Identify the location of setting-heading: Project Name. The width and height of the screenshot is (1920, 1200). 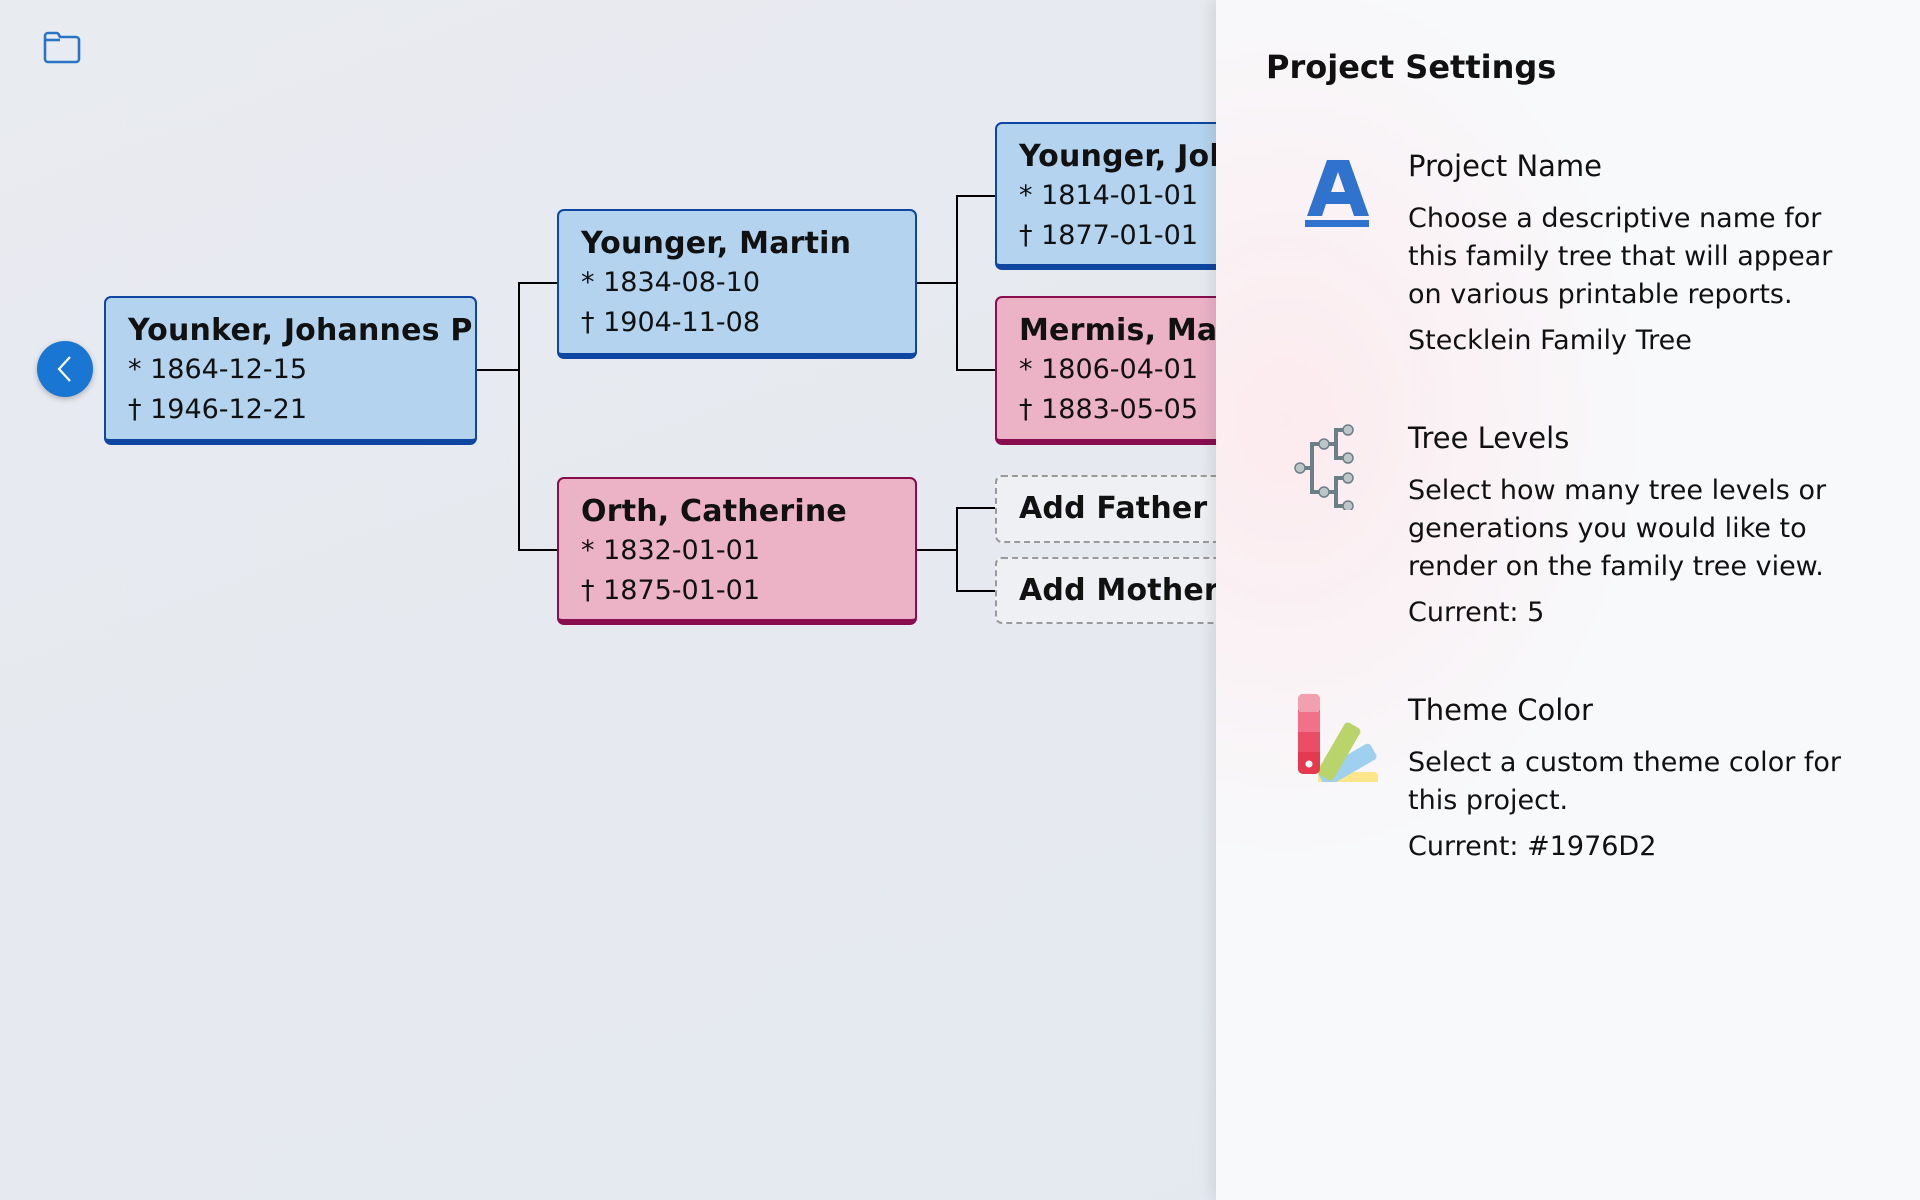
(1505, 166).